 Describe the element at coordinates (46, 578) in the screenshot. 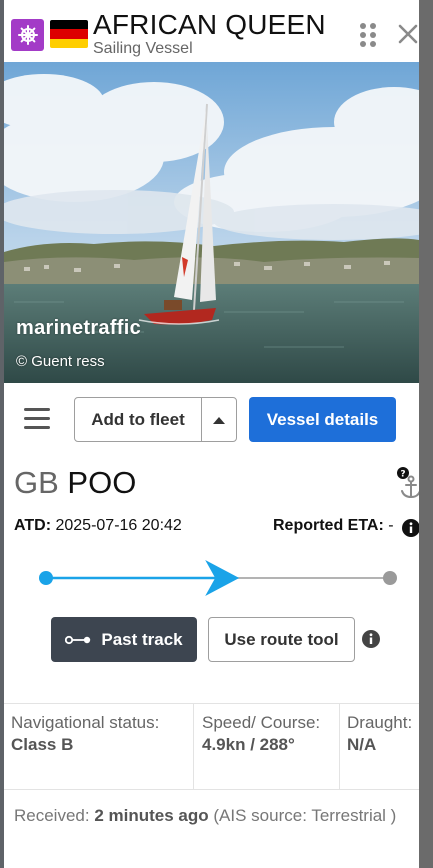

I see `departure-dot` at that location.